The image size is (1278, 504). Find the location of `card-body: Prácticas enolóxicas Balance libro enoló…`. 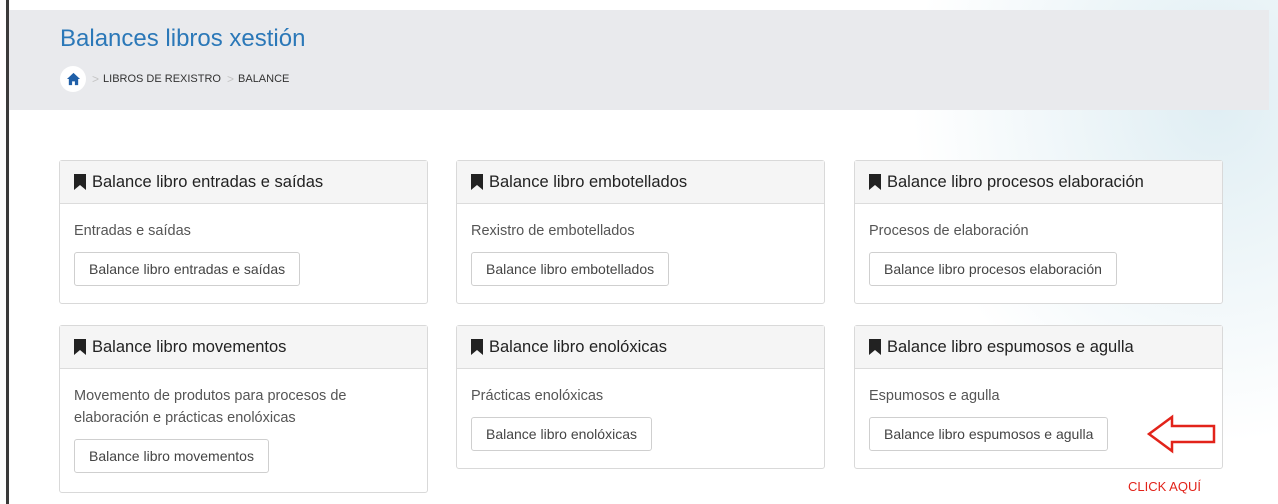

card-body: Prácticas enolóxicas Balance libro enoló… is located at coordinates (640, 410).